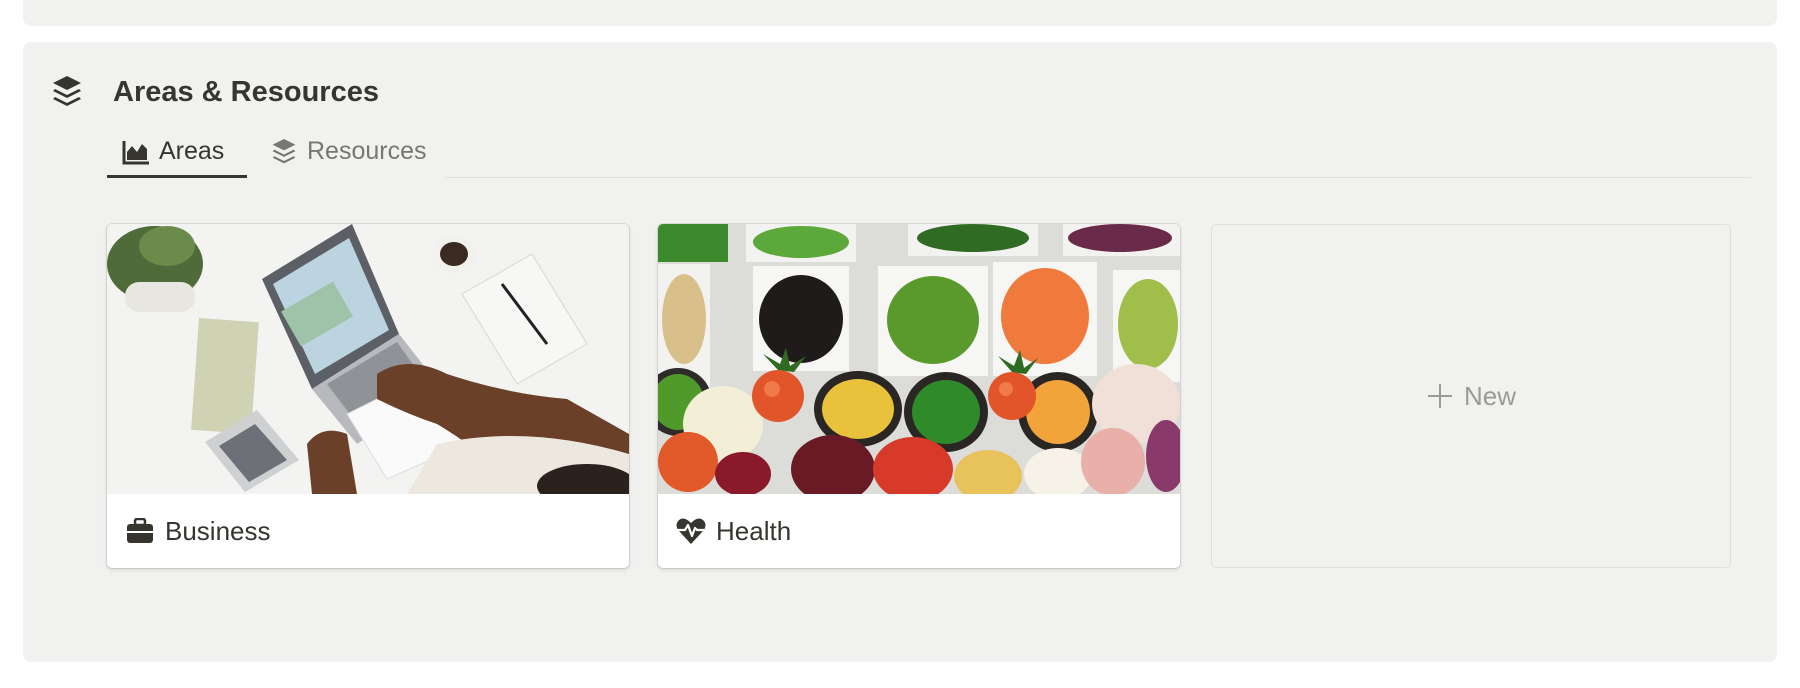 This screenshot has width=1800, height=688. Describe the element at coordinates (367, 151) in the screenshot. I see `tab-label: Resources` at that location.